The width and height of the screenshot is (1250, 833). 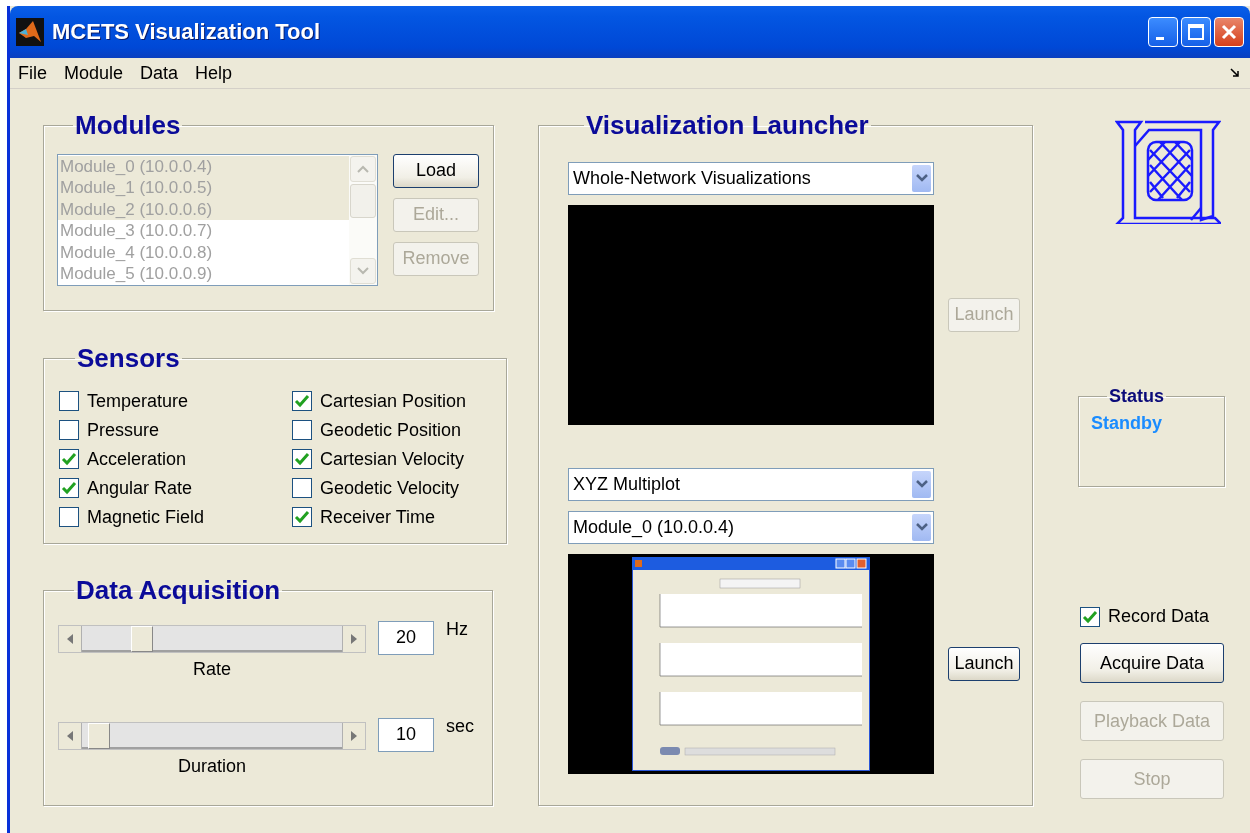 What do you see at coordinates (457, 629) in the screenshot?
I see `unit-label: Hz` at bounding box center [457, 629].